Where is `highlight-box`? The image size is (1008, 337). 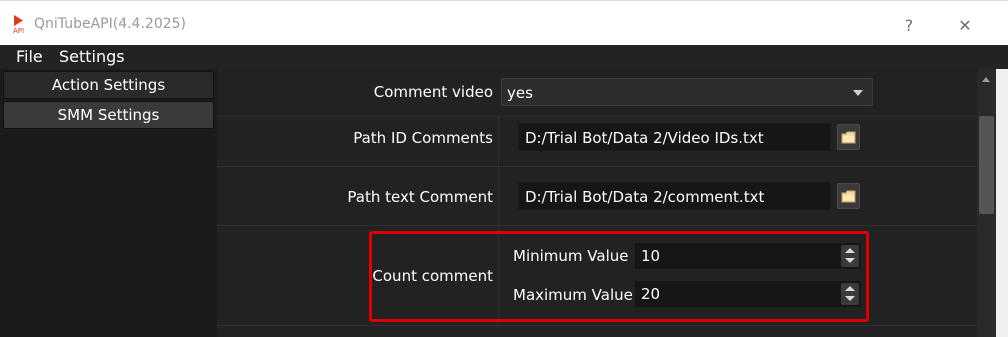 highlight-box is located at coordinates (619, 276).